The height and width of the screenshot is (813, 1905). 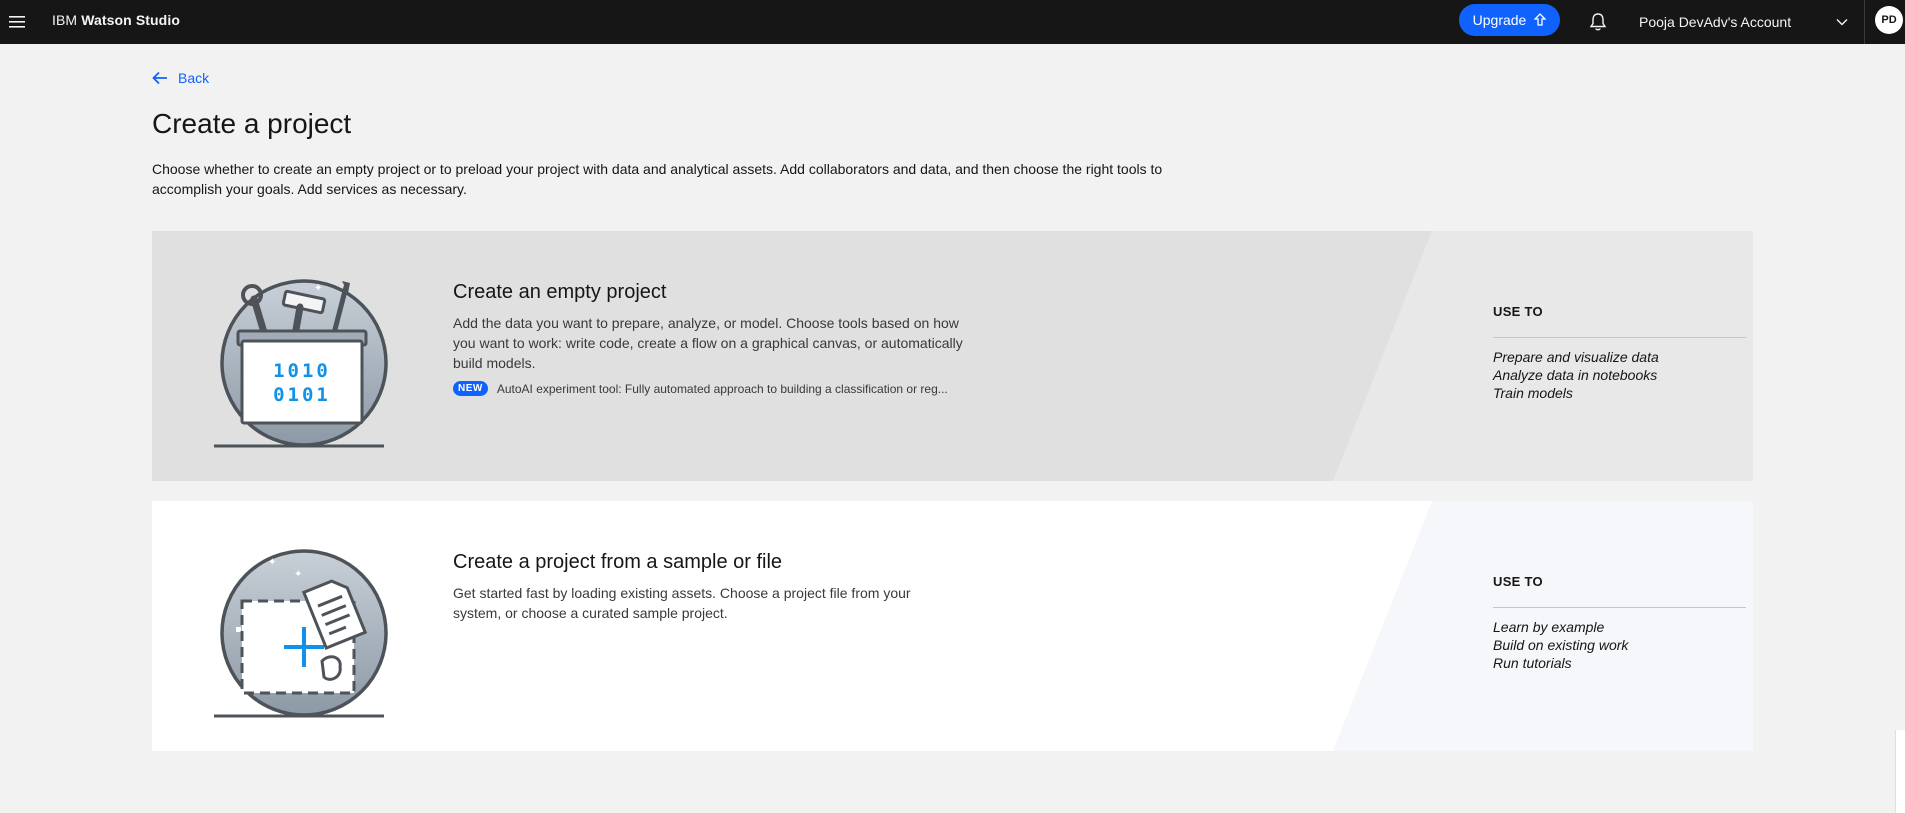 What do you see at coordinates (1889, 20) in the screenshot?
I see `avatar: PD` at bounding box center [1889, 20].